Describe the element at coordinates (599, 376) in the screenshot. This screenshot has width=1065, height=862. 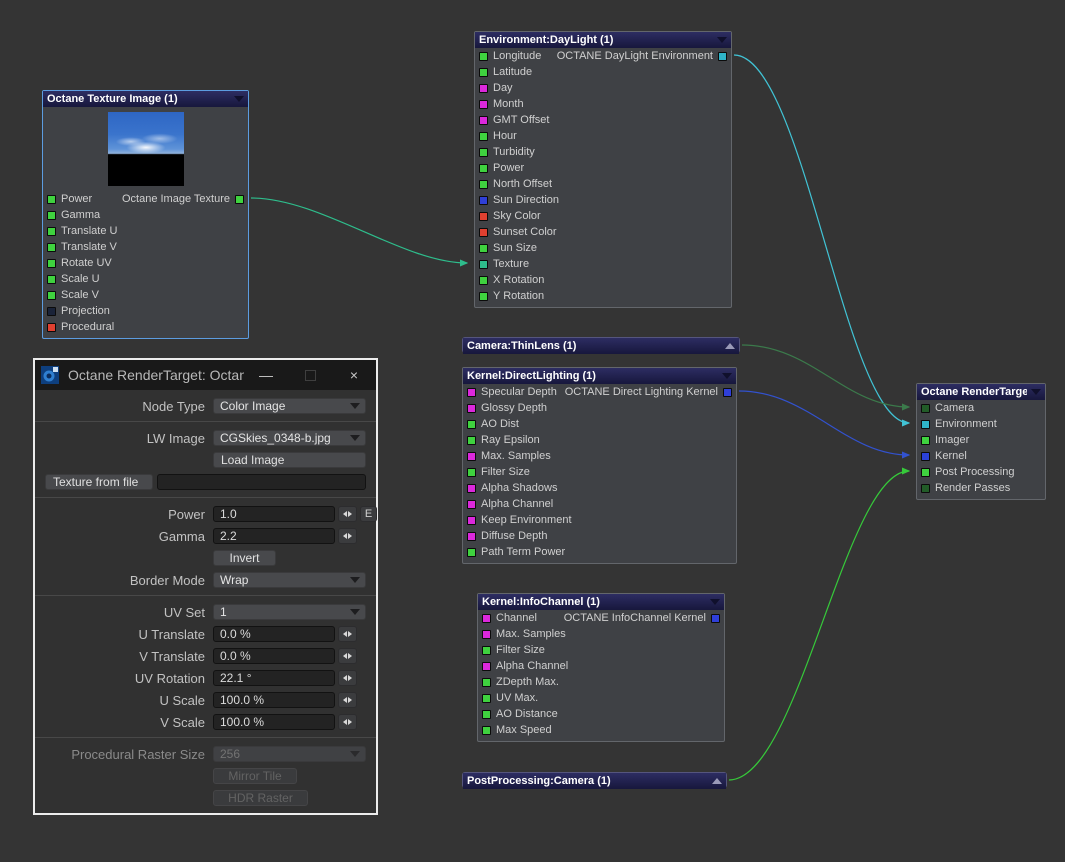
I see `node-title-bar: Kernel:DirectLighting (1)` at that location.